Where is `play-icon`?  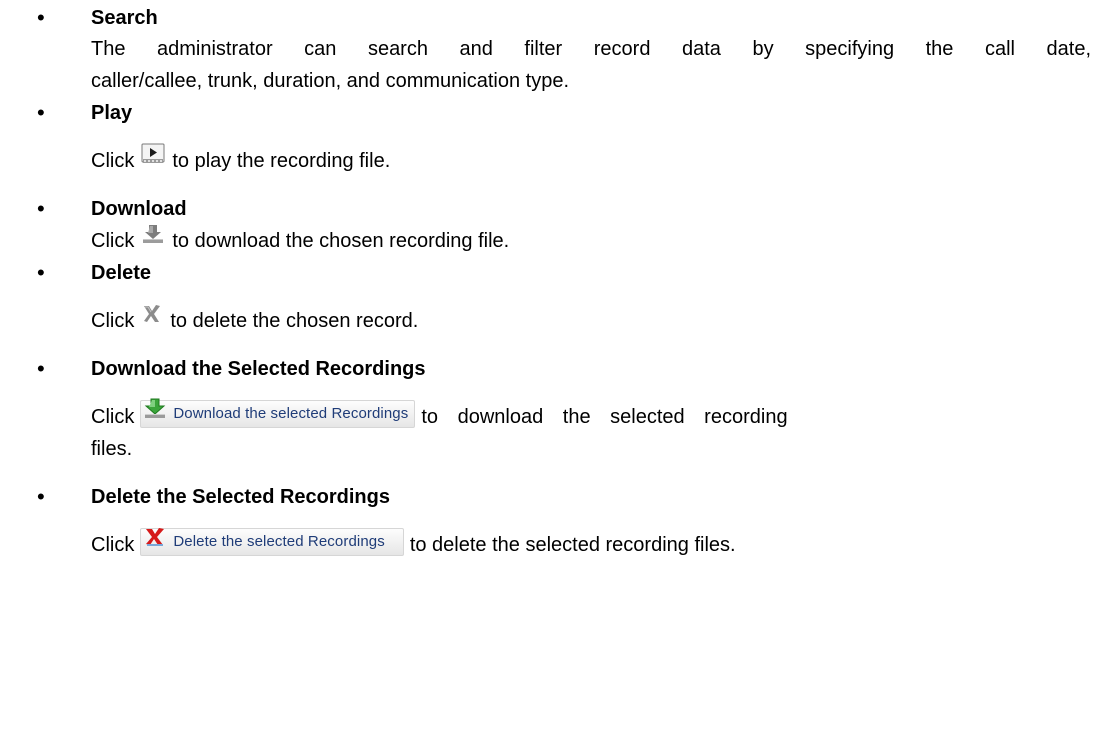
play-icon is located at coordinates (153, 158).